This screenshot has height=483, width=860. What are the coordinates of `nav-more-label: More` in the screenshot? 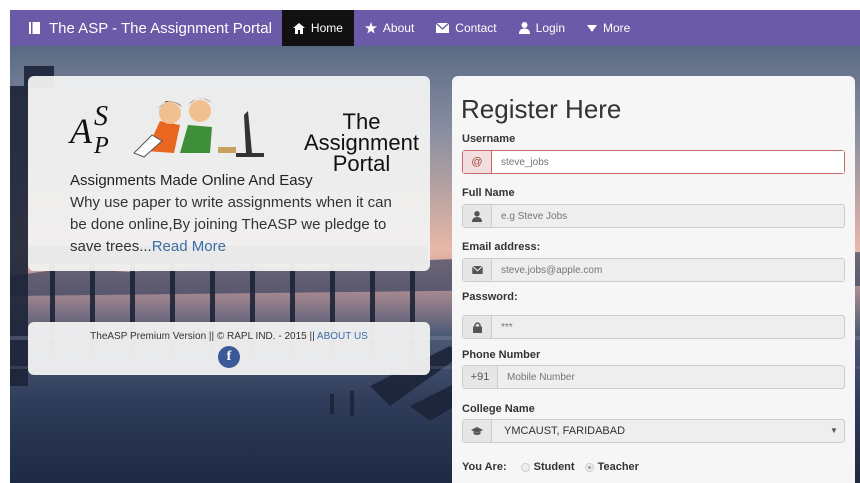 It's located at (617, 28).